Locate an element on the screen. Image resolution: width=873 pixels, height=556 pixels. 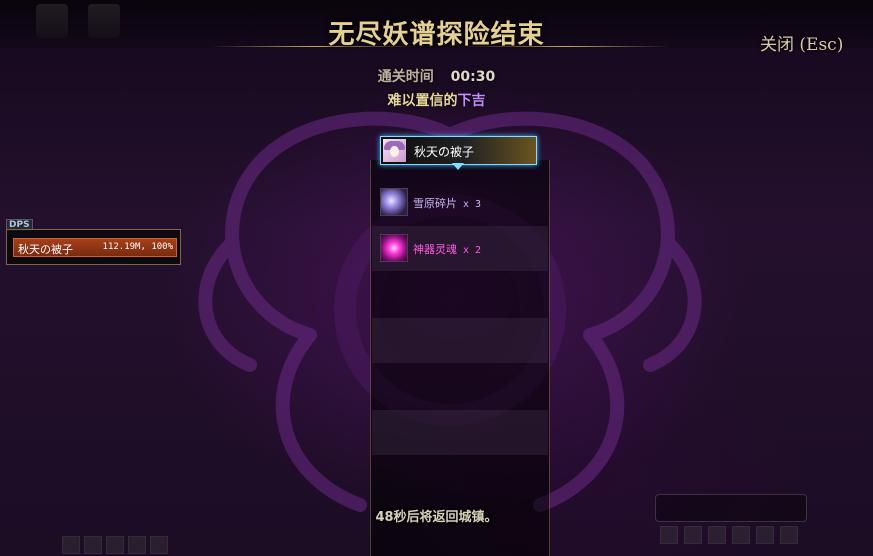
reward-player-name: 秋天の被子 is located at coordinates (444, 152).